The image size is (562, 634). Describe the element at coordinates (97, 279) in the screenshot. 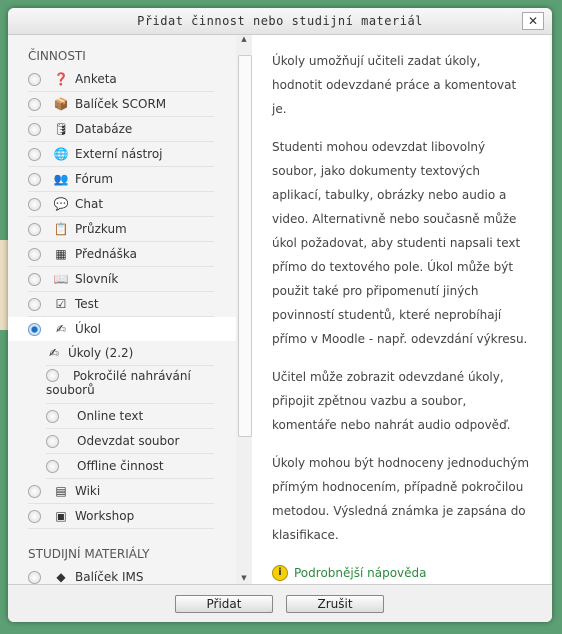

I see `item-label: Slovník` at that location.